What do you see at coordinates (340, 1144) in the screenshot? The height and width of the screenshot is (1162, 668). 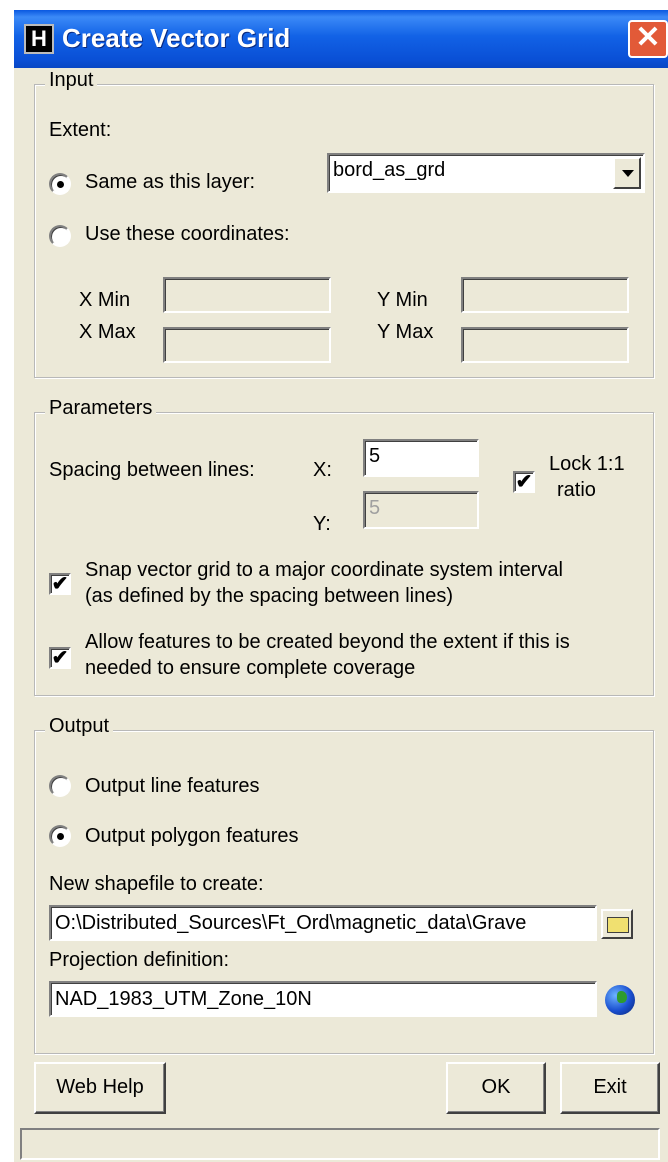 I see `status-bar` at bounding box center [340, 1144].